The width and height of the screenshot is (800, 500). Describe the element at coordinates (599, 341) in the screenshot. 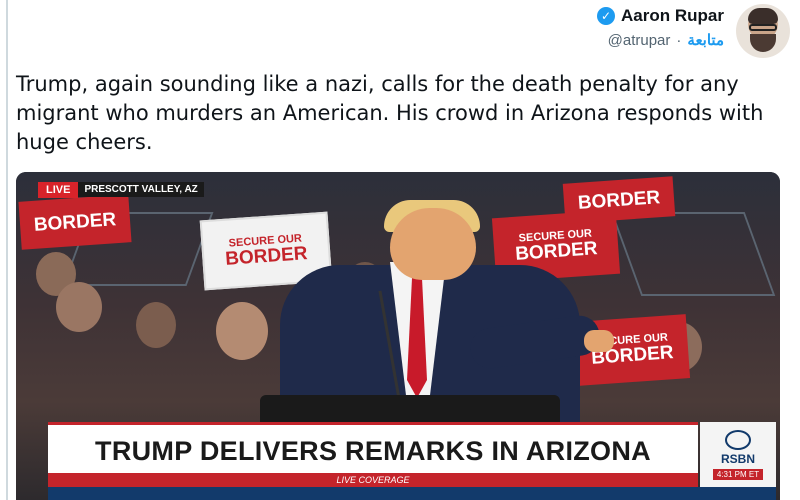

I see `speaker-hand` at that location.